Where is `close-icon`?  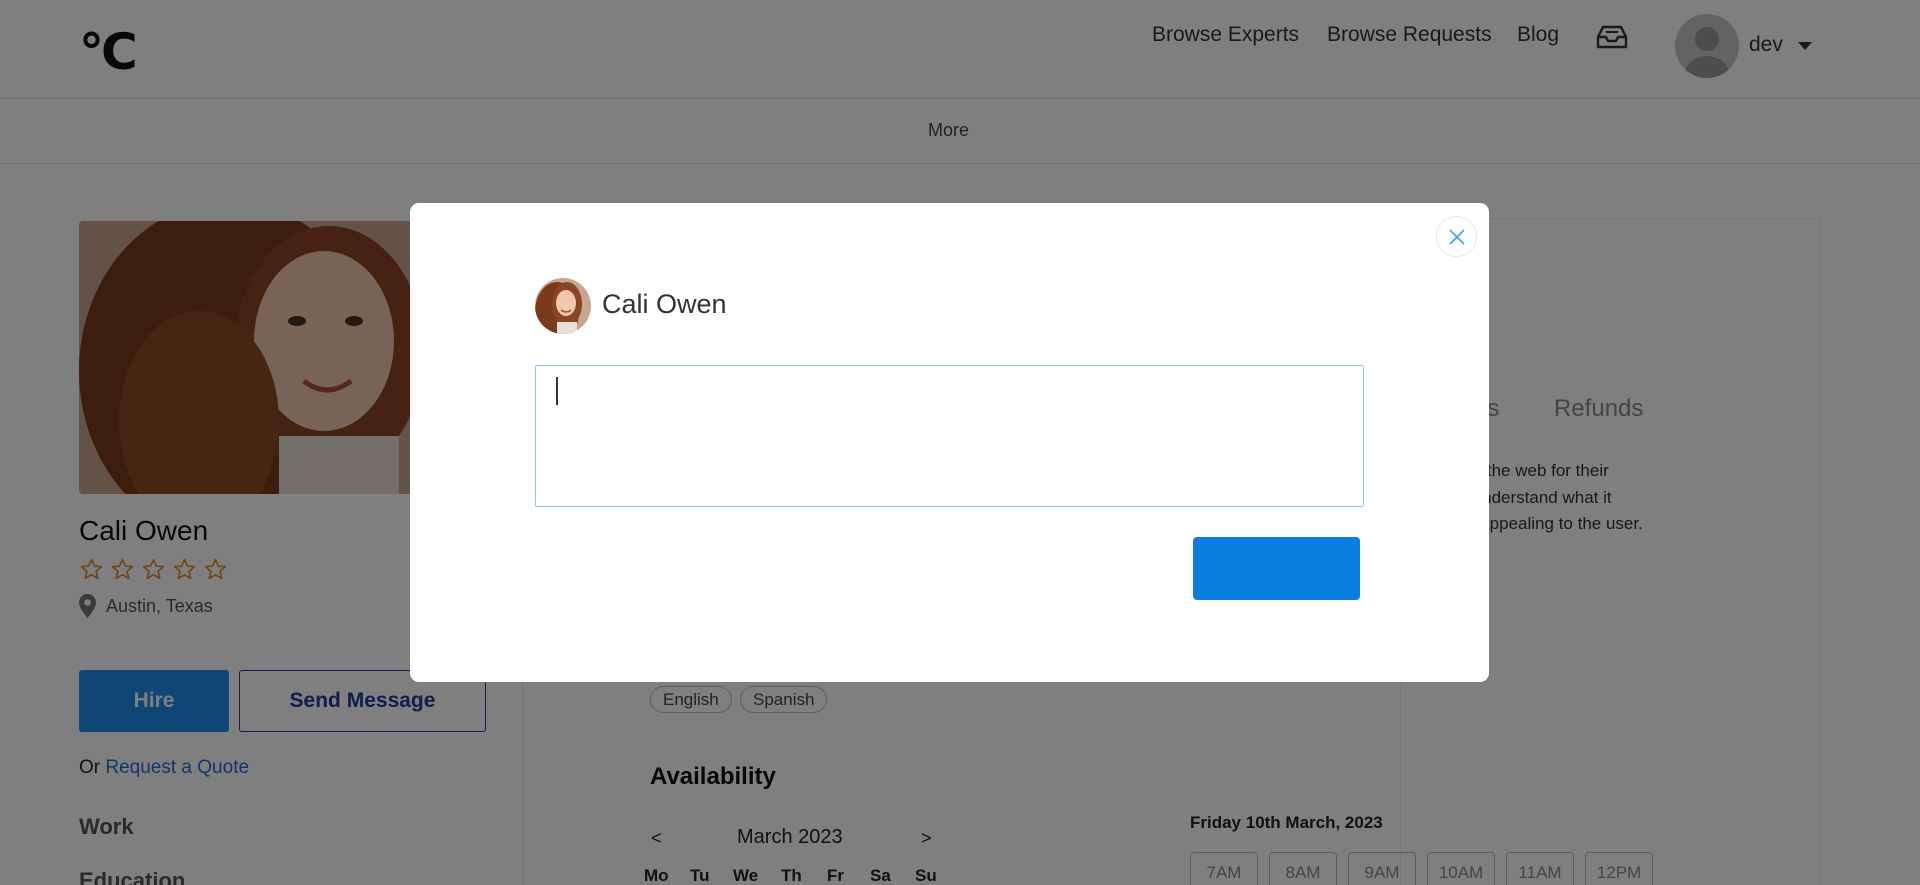 close-icon is located at coordinates (1456, 236).